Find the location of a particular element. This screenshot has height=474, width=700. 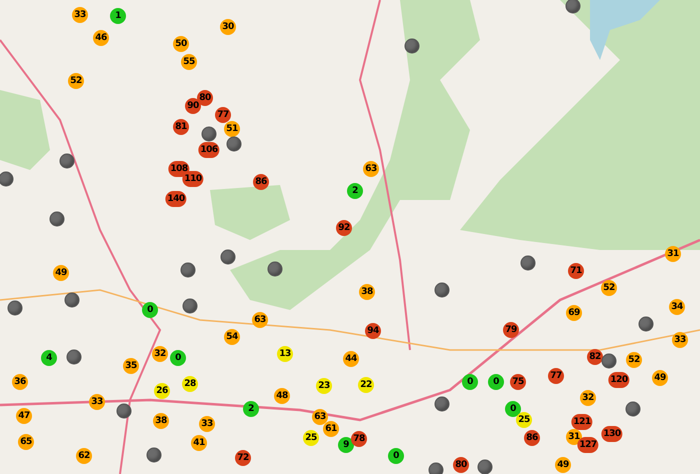

reading-marker: 26 is located at coordinates (162, 391).